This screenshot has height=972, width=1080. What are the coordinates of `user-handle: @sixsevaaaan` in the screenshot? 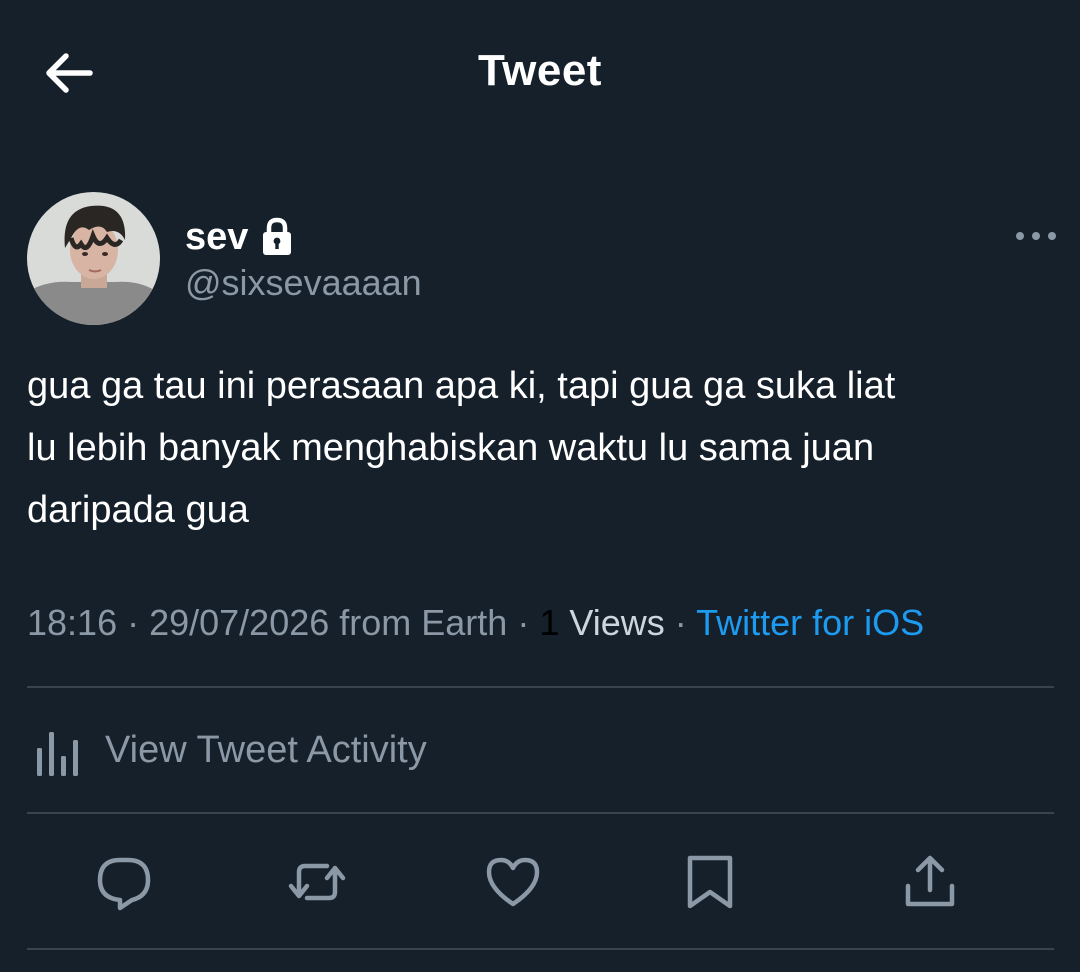 It's located at (303, 283).